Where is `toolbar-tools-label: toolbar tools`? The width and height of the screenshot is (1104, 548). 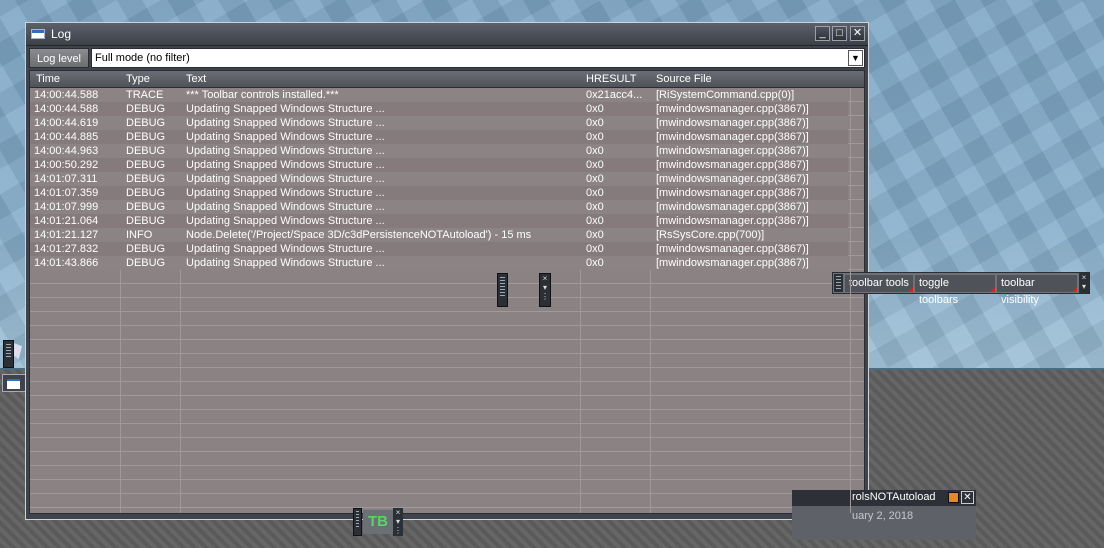 toolbar-tools-label: toolbar tools is located at coordinates (879, 283).